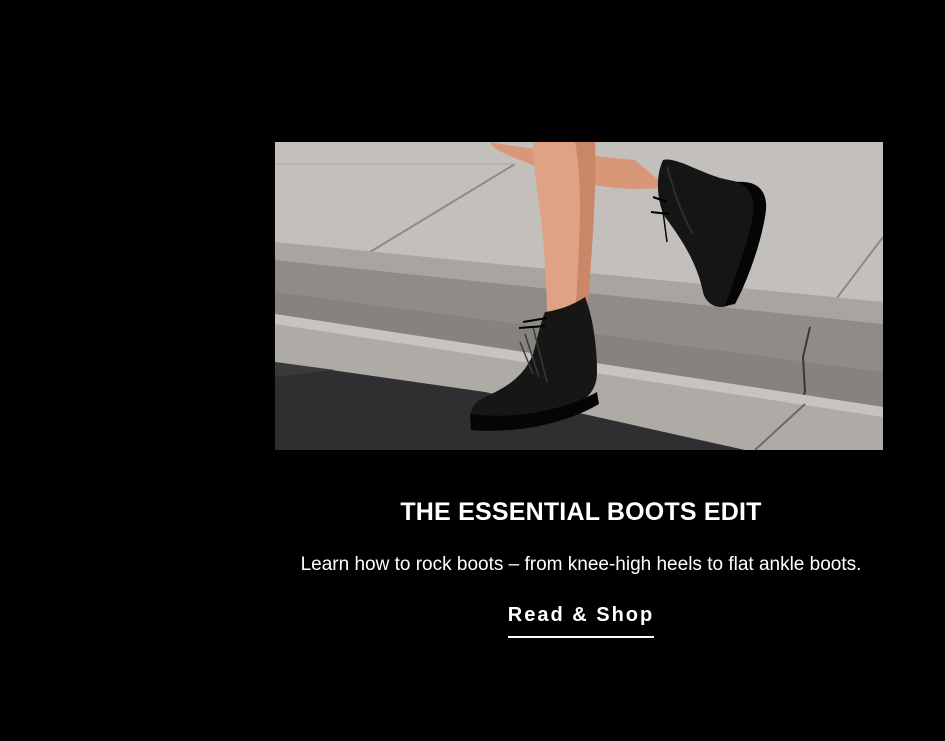 The image size is (945, 741). Describe the element at coordinates (581, 621) in the screenshot. I see `read-and-shop-link: Read & Shop` at that location.